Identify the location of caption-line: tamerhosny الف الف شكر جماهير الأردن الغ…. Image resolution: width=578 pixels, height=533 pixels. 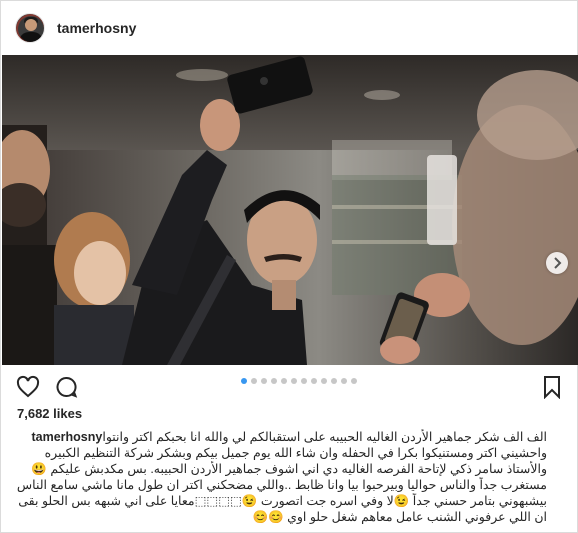
(281, 437).